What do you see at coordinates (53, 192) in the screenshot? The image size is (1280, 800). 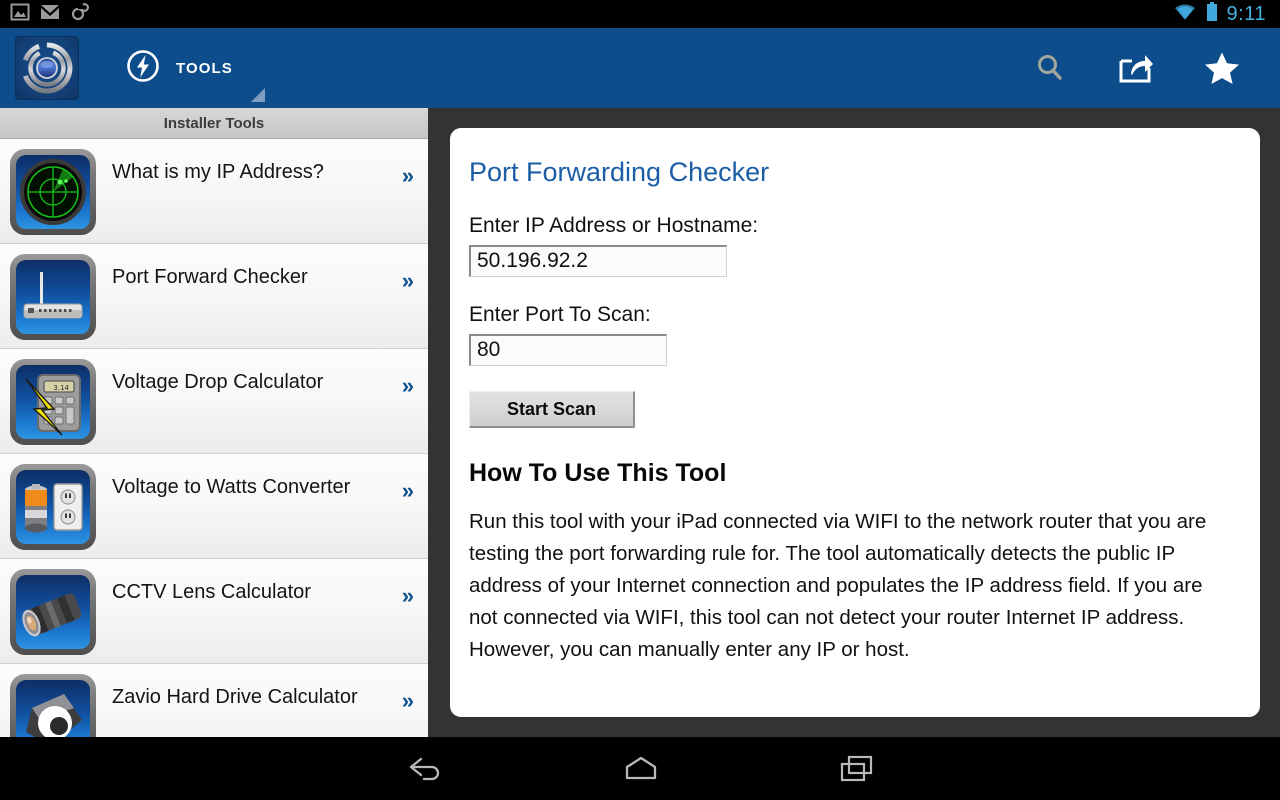 I see `radar-icon` at bounding box center [53, 192].